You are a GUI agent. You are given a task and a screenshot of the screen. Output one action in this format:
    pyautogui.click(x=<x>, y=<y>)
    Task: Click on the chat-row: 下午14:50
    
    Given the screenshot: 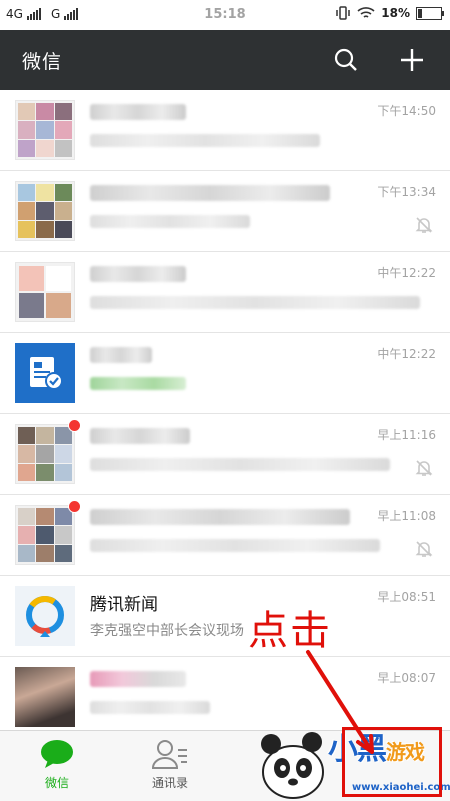 What is the action you would take?
    pyautogui.click(x=225, y=130)
    